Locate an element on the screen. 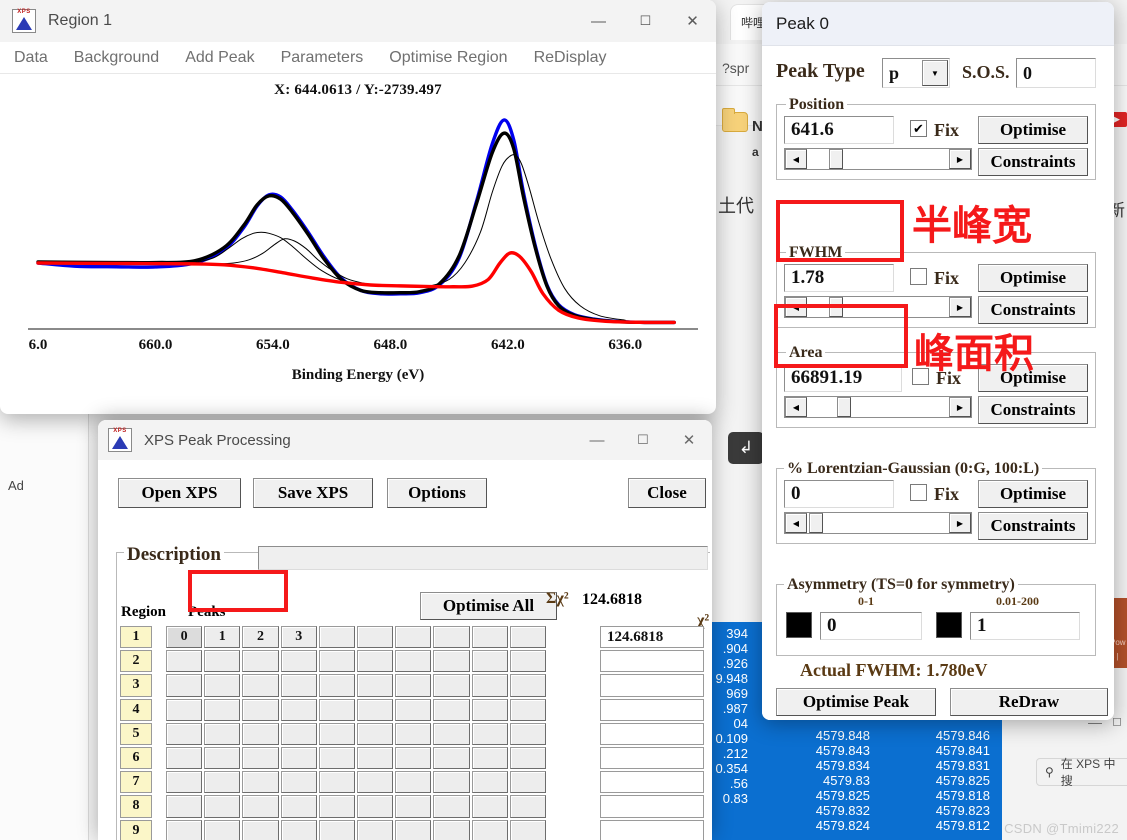 The image size is (1127, 840). region-row-7: 7 is located at coordinates (136, 782).